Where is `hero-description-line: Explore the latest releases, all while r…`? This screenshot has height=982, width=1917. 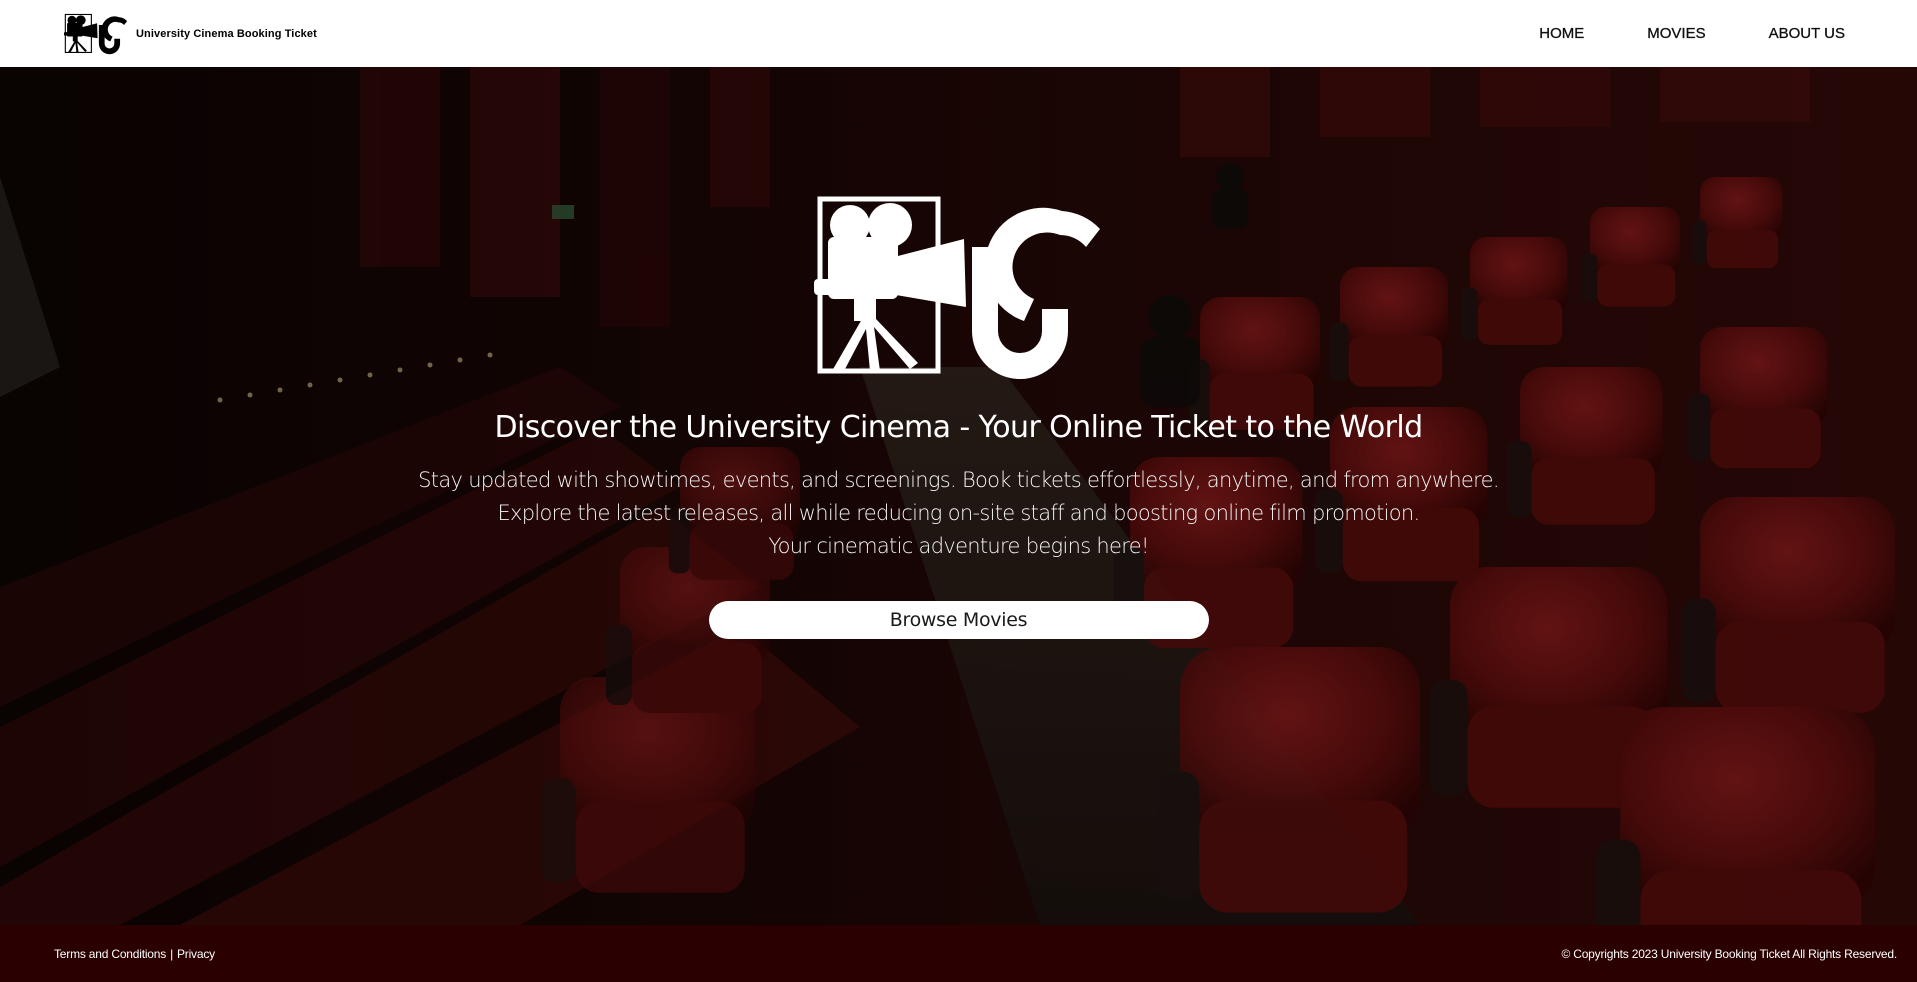 hero-description-line: Explore the latest releases, all while r… is located at coordinates (958, 513).